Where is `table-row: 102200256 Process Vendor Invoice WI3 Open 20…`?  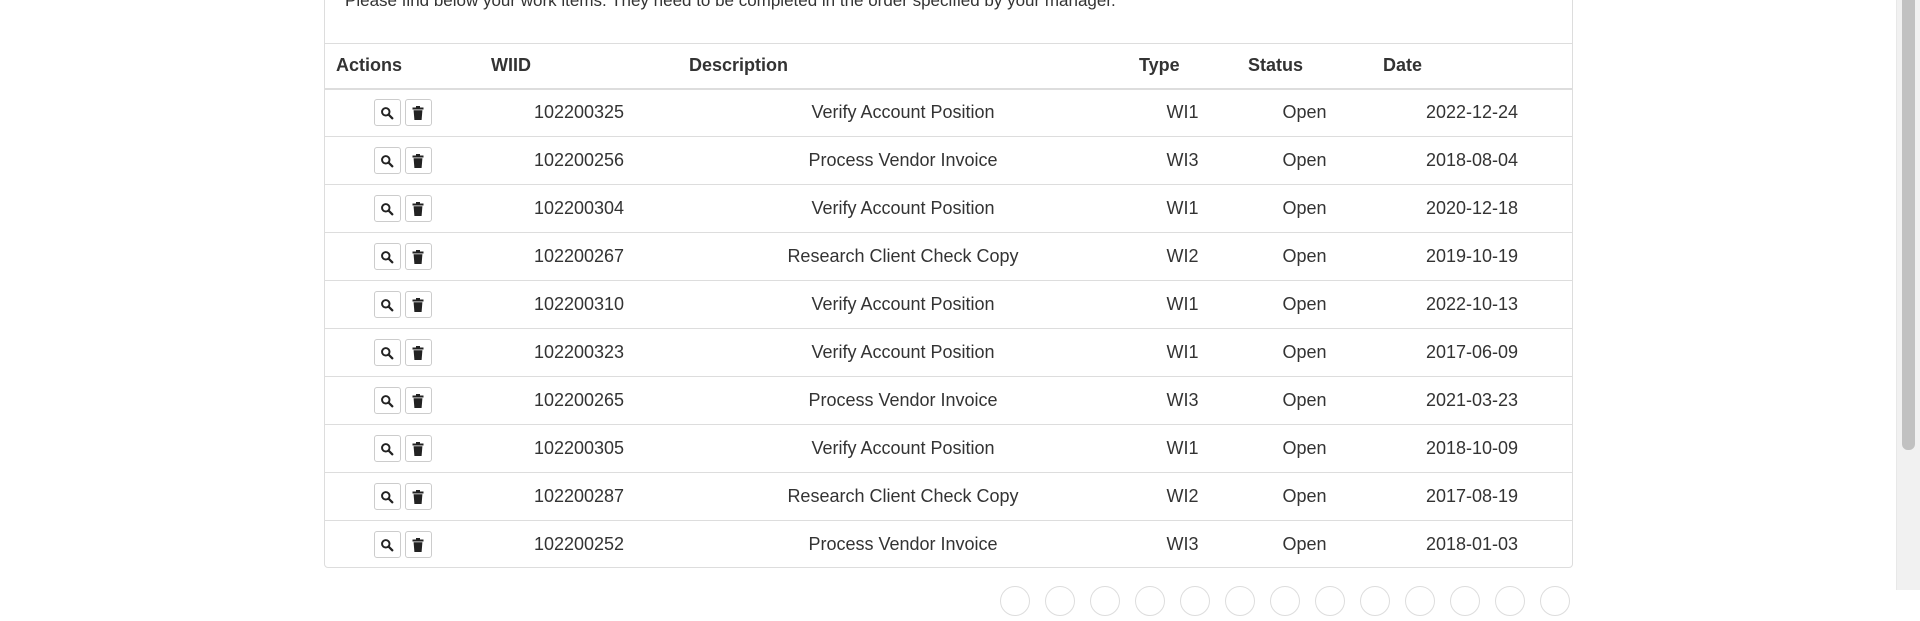 table-row: 102200256 Process Vendor Invoice WI3 Open 20… is located at coordinates (948, 160).